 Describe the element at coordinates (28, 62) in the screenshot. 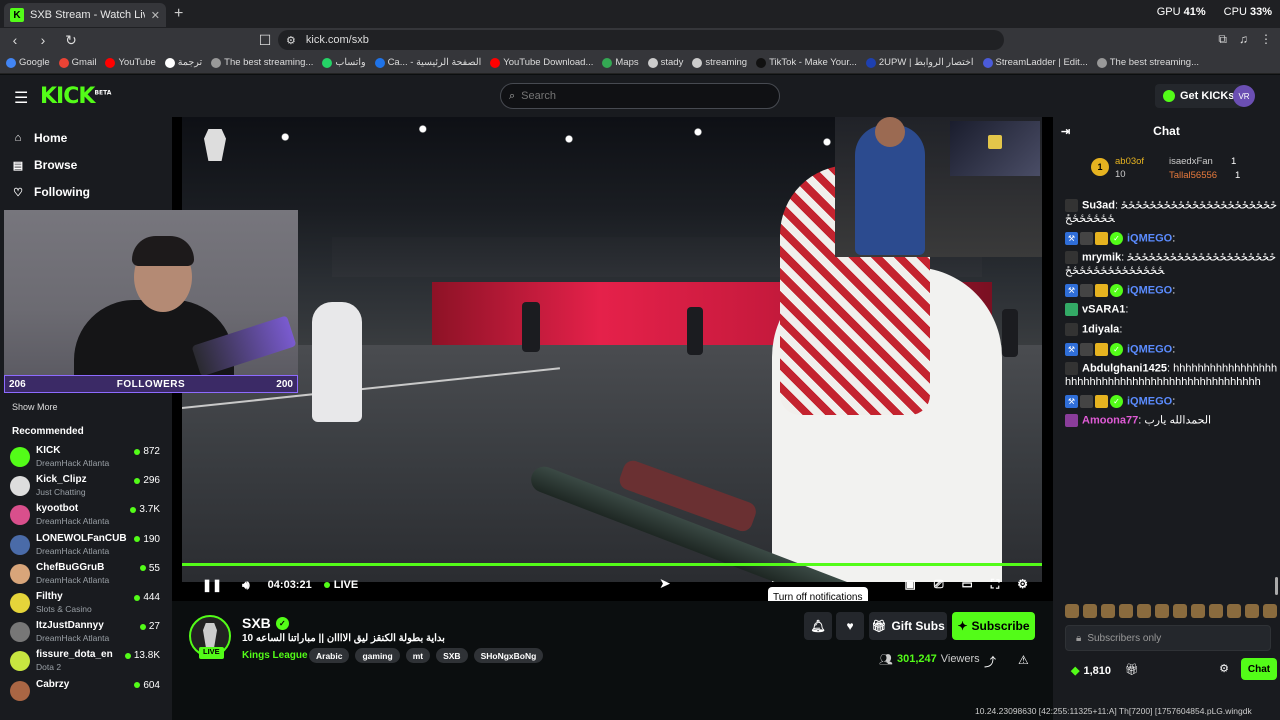

I see `bookmark-item: Google` at that location.